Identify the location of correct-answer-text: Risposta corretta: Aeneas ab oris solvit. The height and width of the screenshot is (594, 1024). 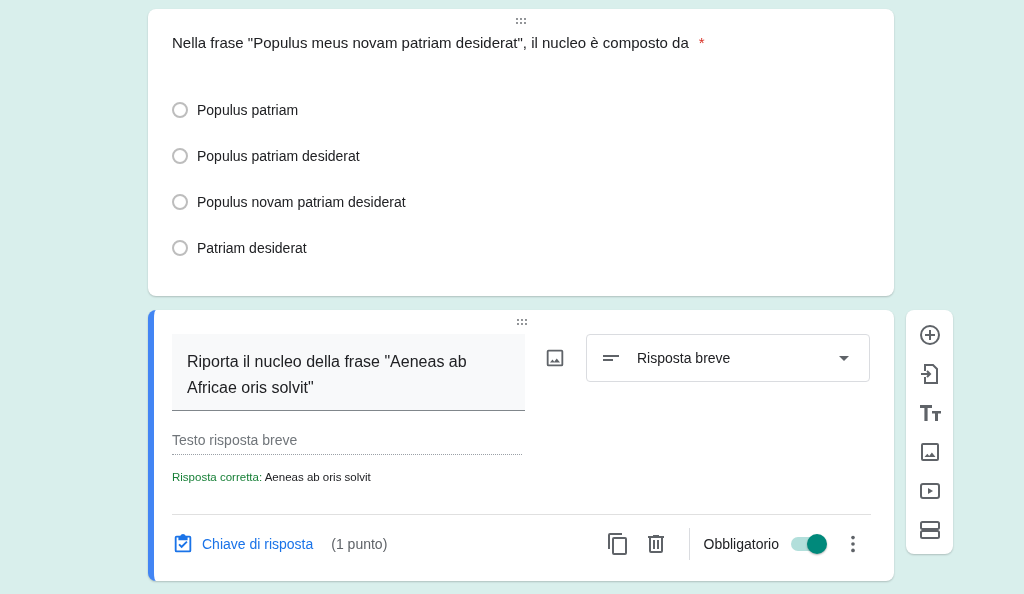
(272, 477).